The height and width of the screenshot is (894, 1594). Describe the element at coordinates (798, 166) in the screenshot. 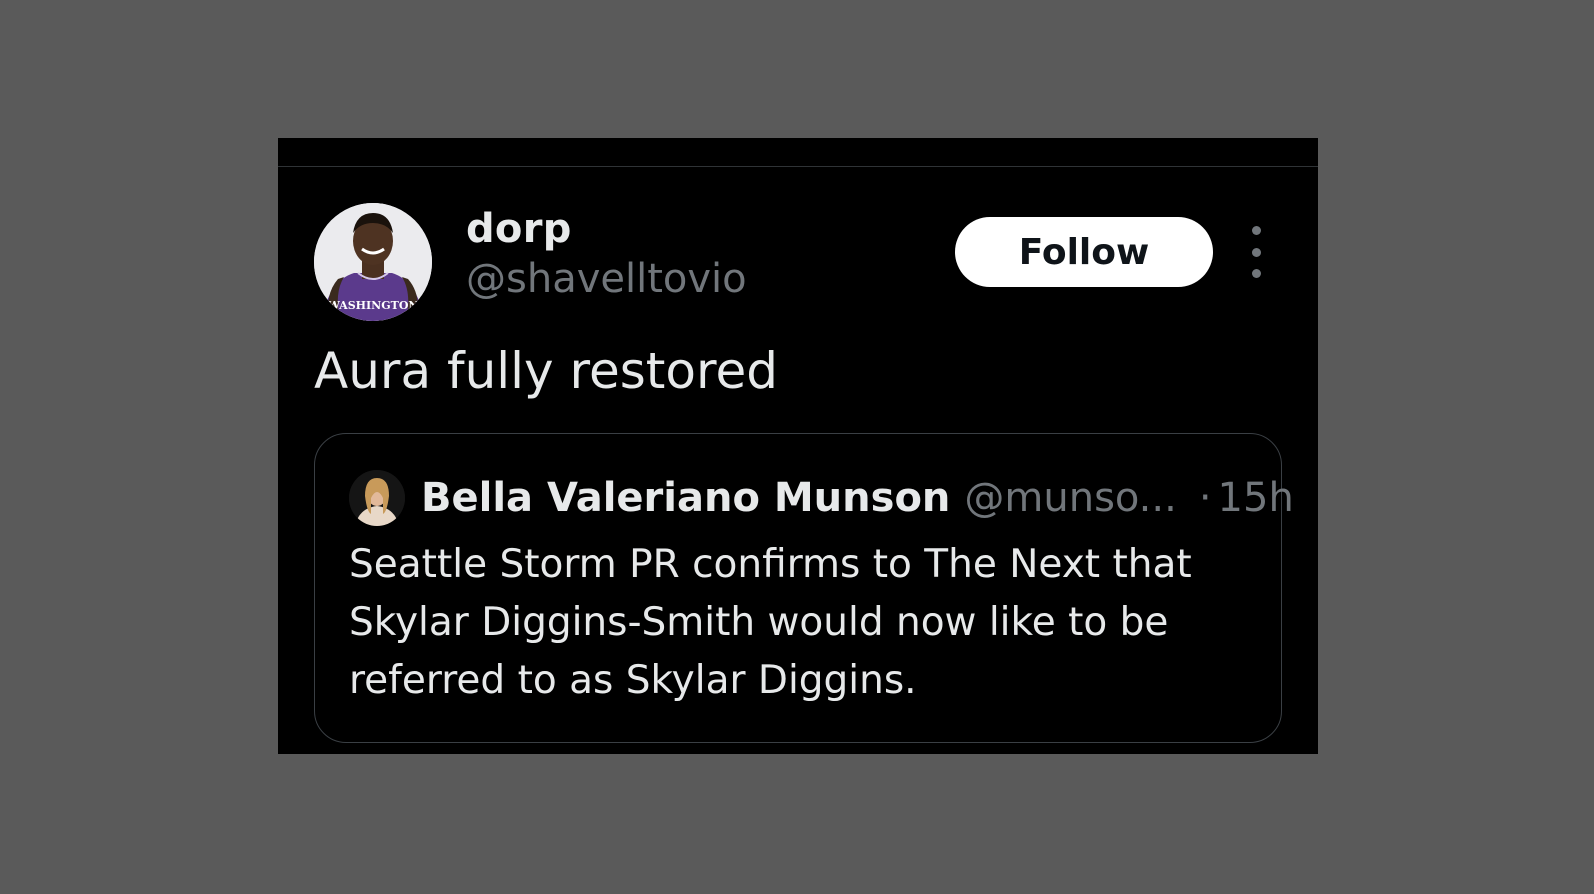

I see `divider` at that location.